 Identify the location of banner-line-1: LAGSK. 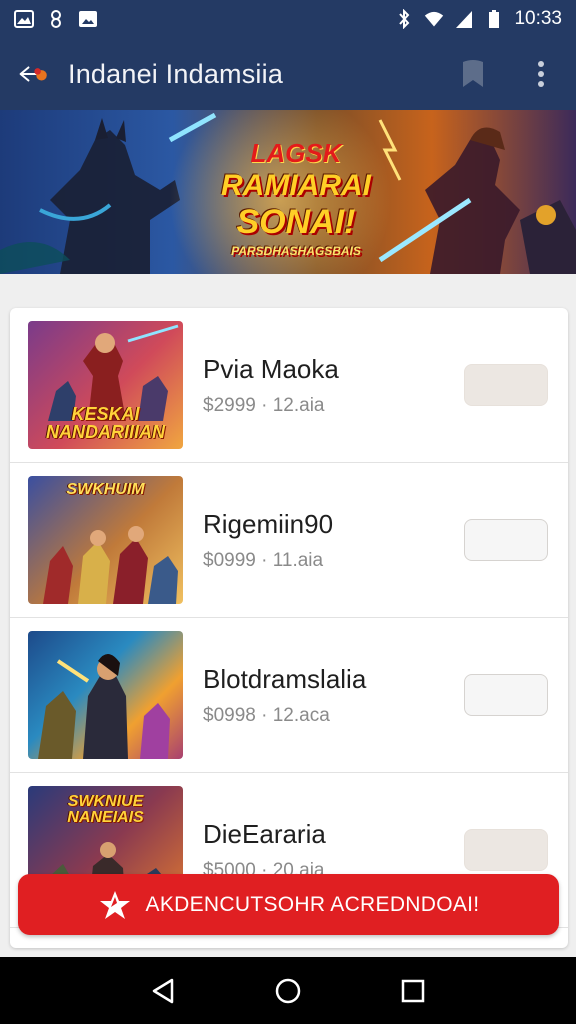
(296, 153).